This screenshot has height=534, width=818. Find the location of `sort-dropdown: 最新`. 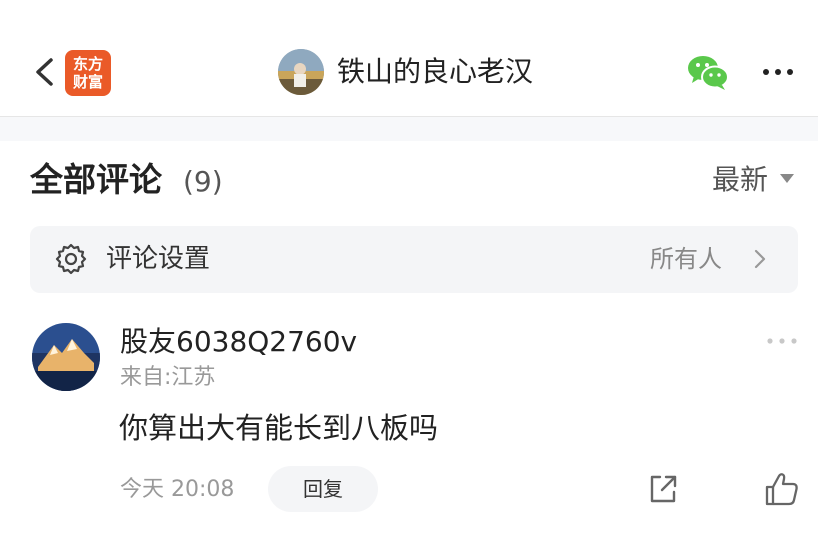

sort-dropdown: 最新 is located at coordinates (740, 180).